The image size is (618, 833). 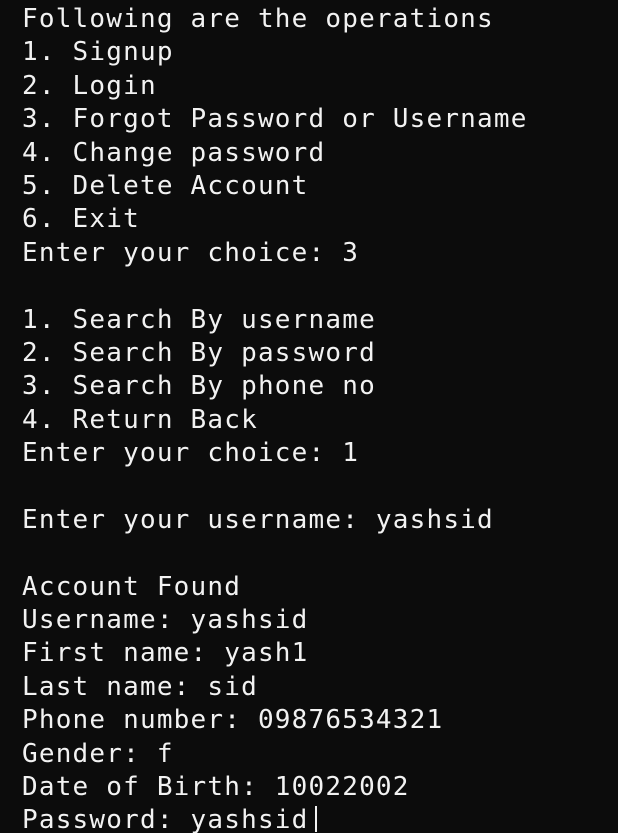 What do you see at coordinates (165, 653) in the screenshot?
I see `terminal-line: First name: yash1` at bounding box center [165, 653].